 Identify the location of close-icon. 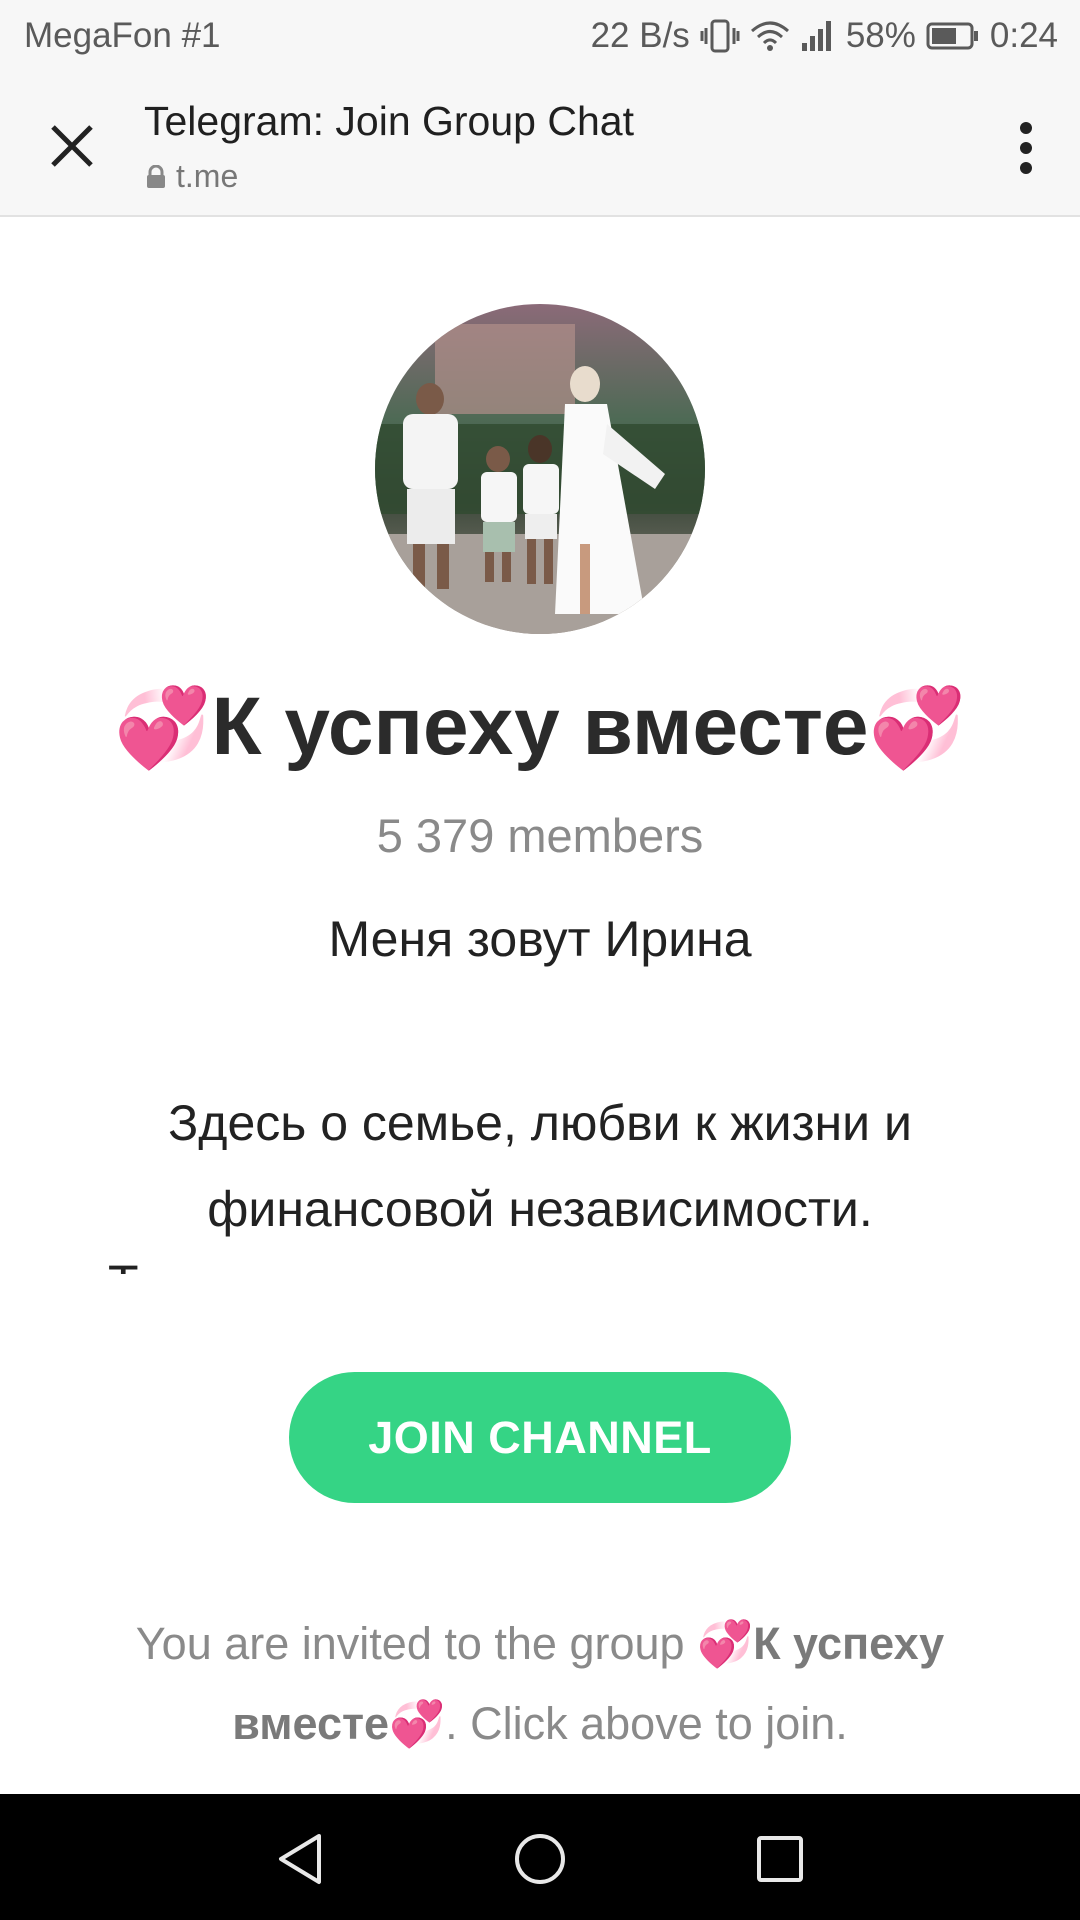
(72, 146).